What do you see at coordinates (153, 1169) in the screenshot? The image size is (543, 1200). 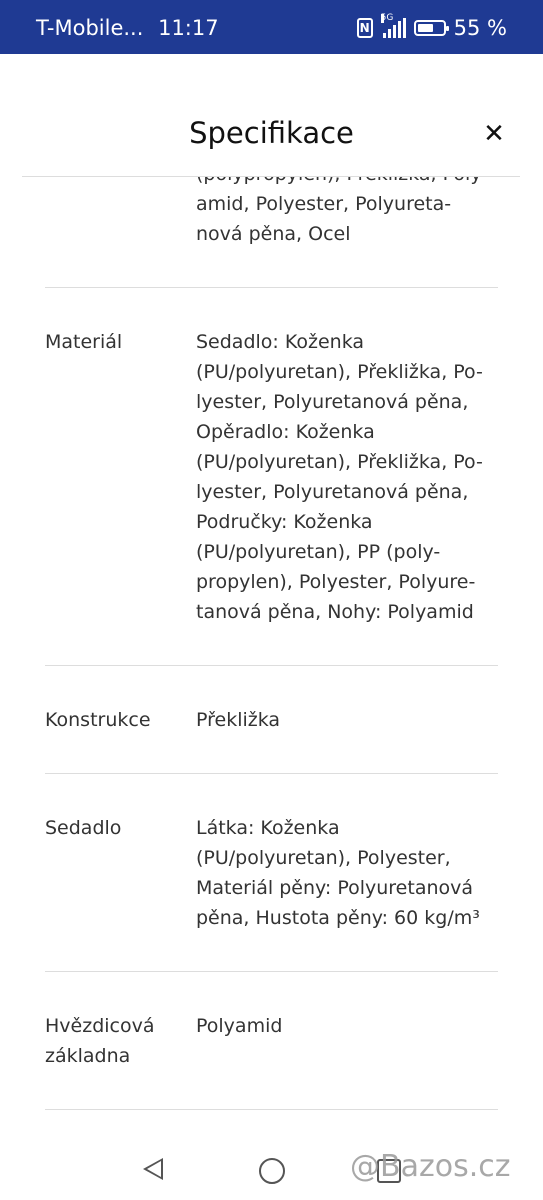 I see `back-icon` at bounding box center [153, 1169].